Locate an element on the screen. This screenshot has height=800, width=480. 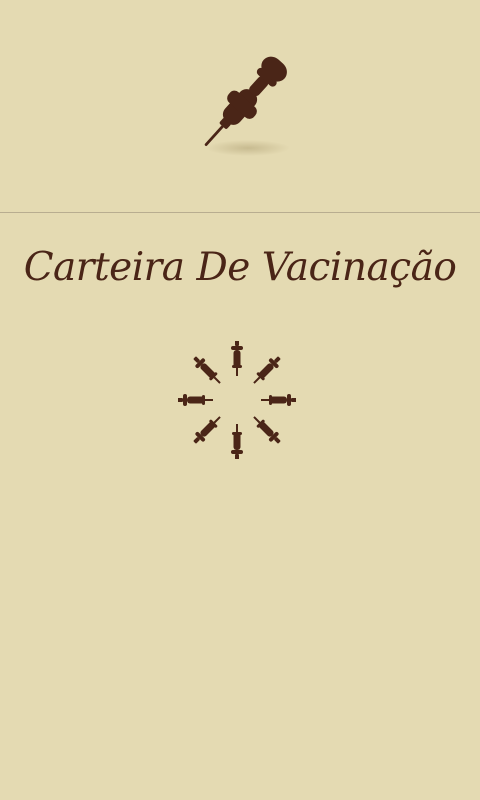
header-divider is located at coordinates (240, 212).